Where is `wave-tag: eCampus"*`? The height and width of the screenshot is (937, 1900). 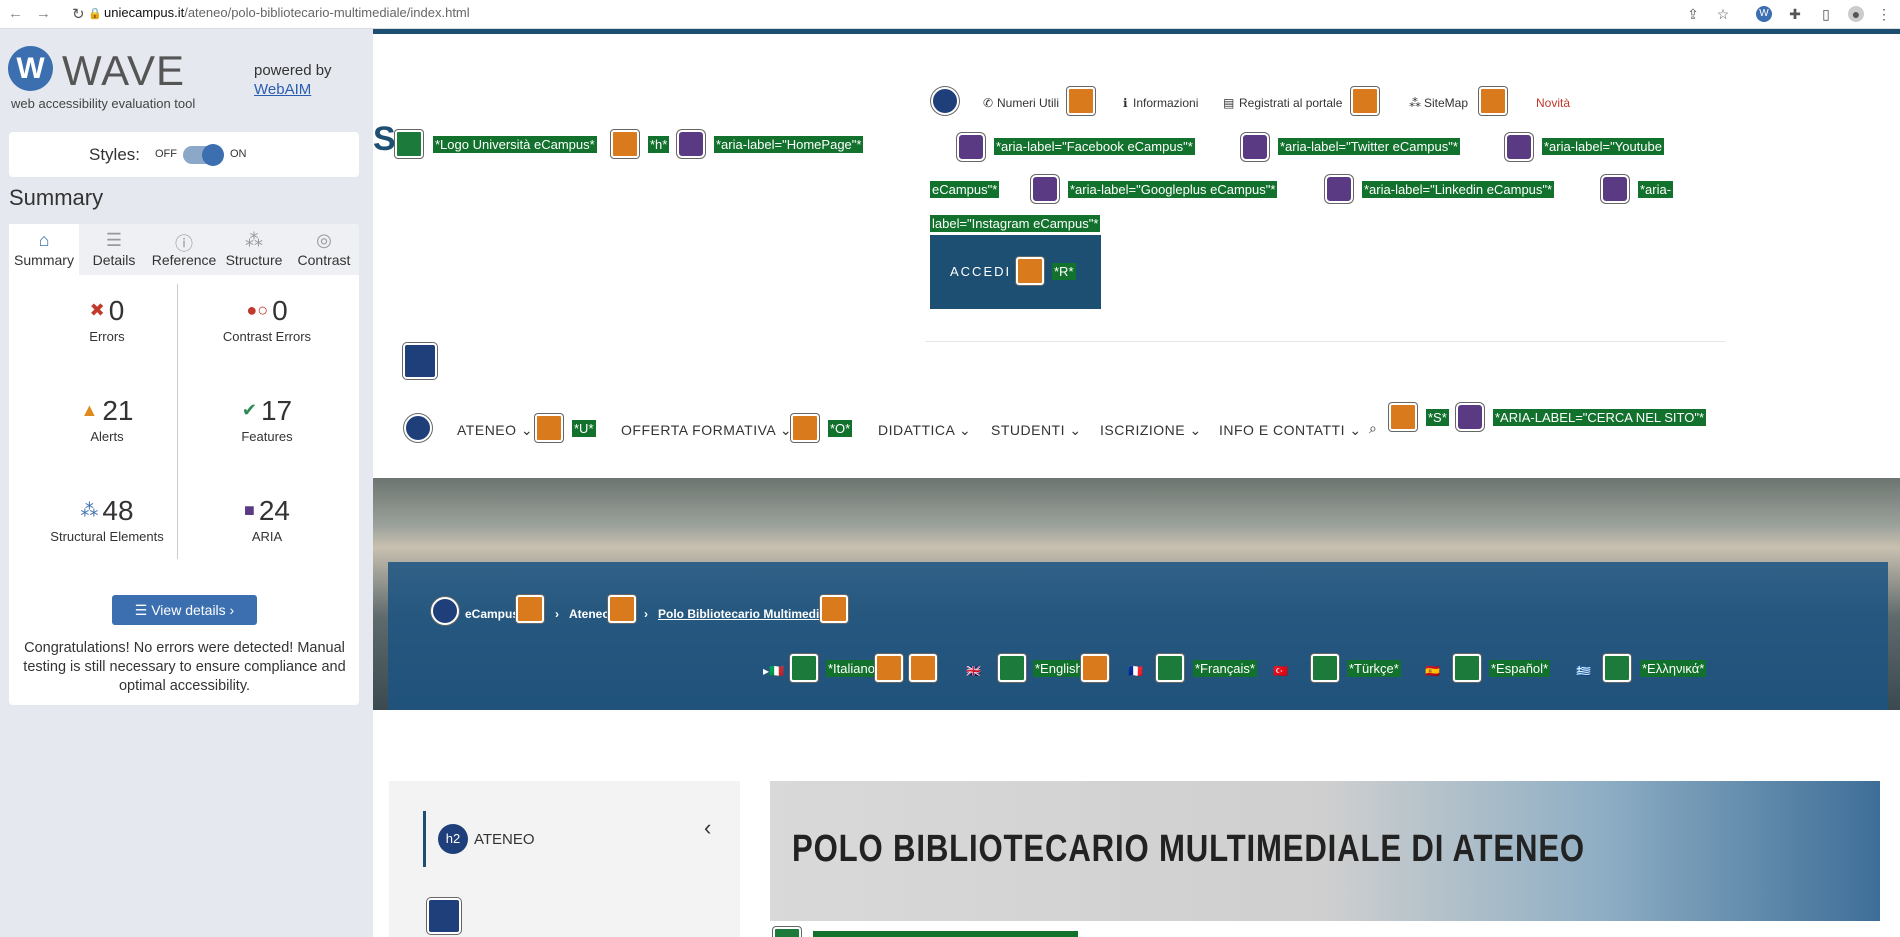 wave-tag: eCampus"* is located at coordinates (965, 189).